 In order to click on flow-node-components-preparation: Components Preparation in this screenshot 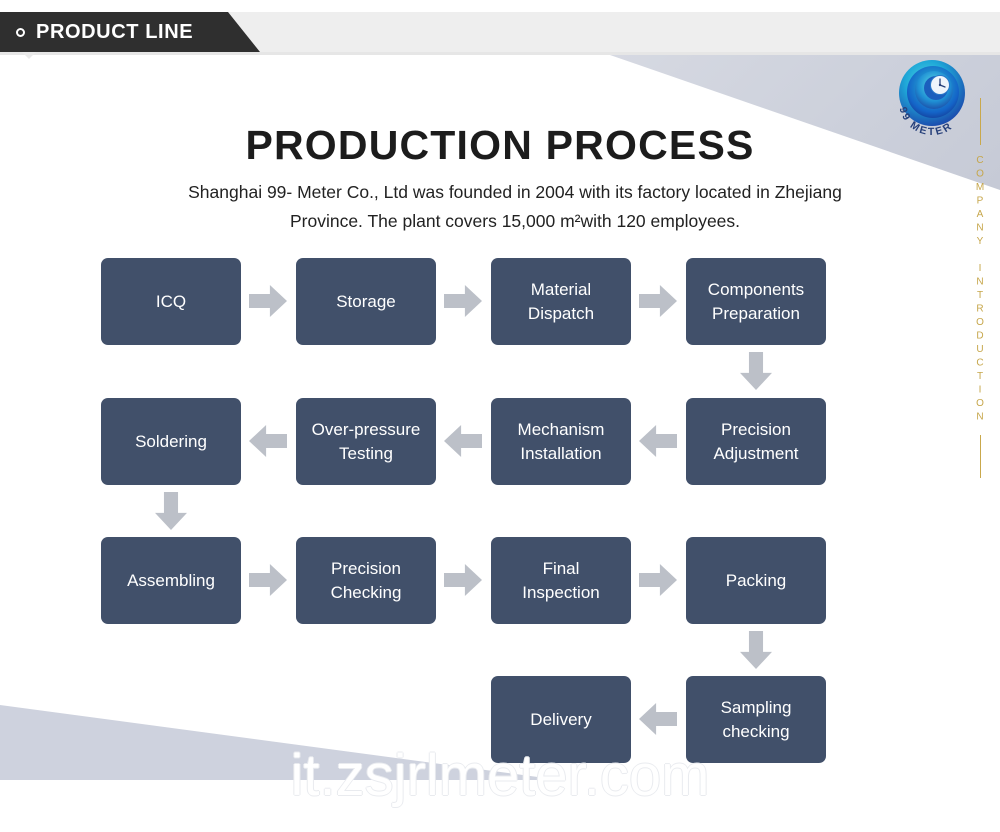, I will do `click(756, 301)`.